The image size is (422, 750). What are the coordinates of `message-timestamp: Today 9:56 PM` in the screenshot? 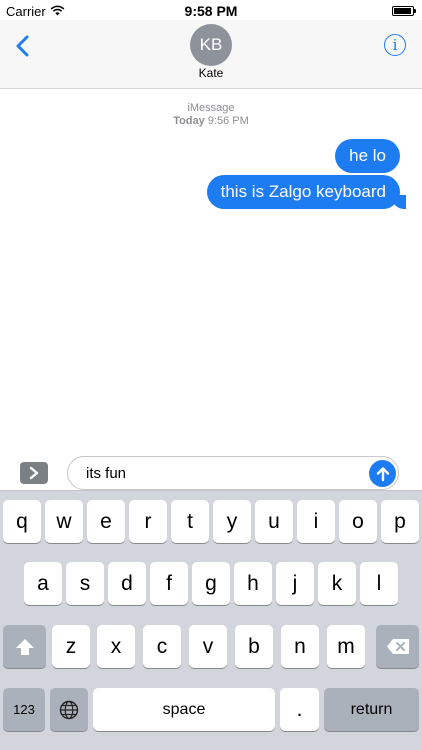 It's located at (211, 121).